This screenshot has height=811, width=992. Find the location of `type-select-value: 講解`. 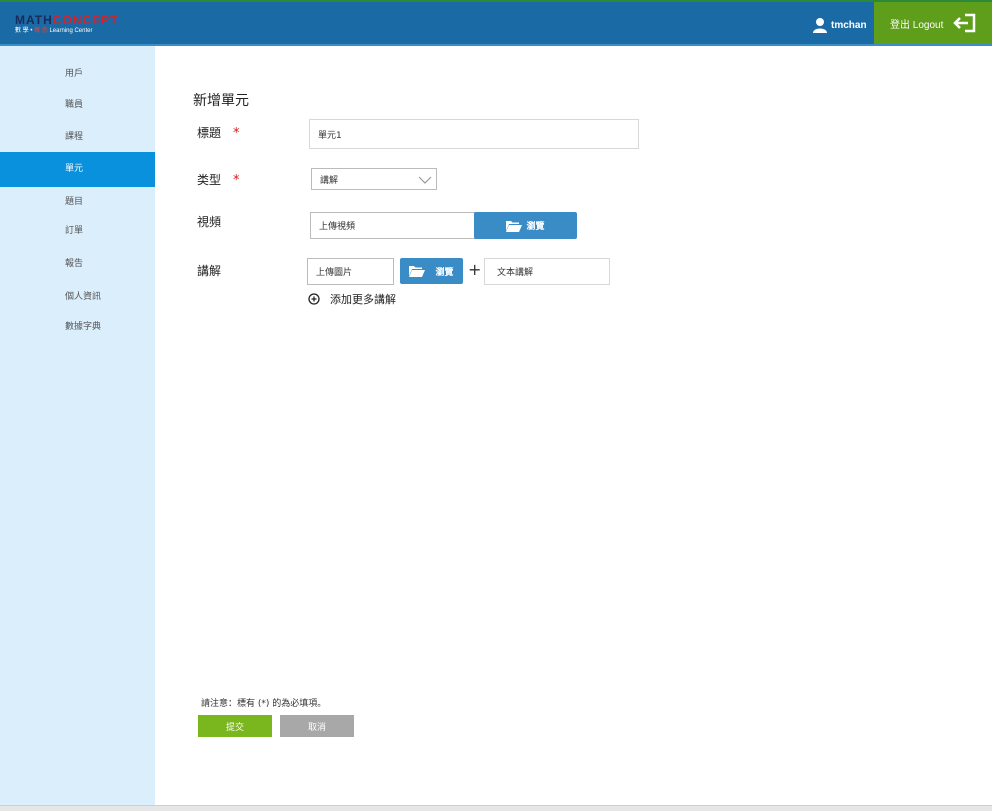

type-select-value: 講解 is located at coordinates (329, 180).